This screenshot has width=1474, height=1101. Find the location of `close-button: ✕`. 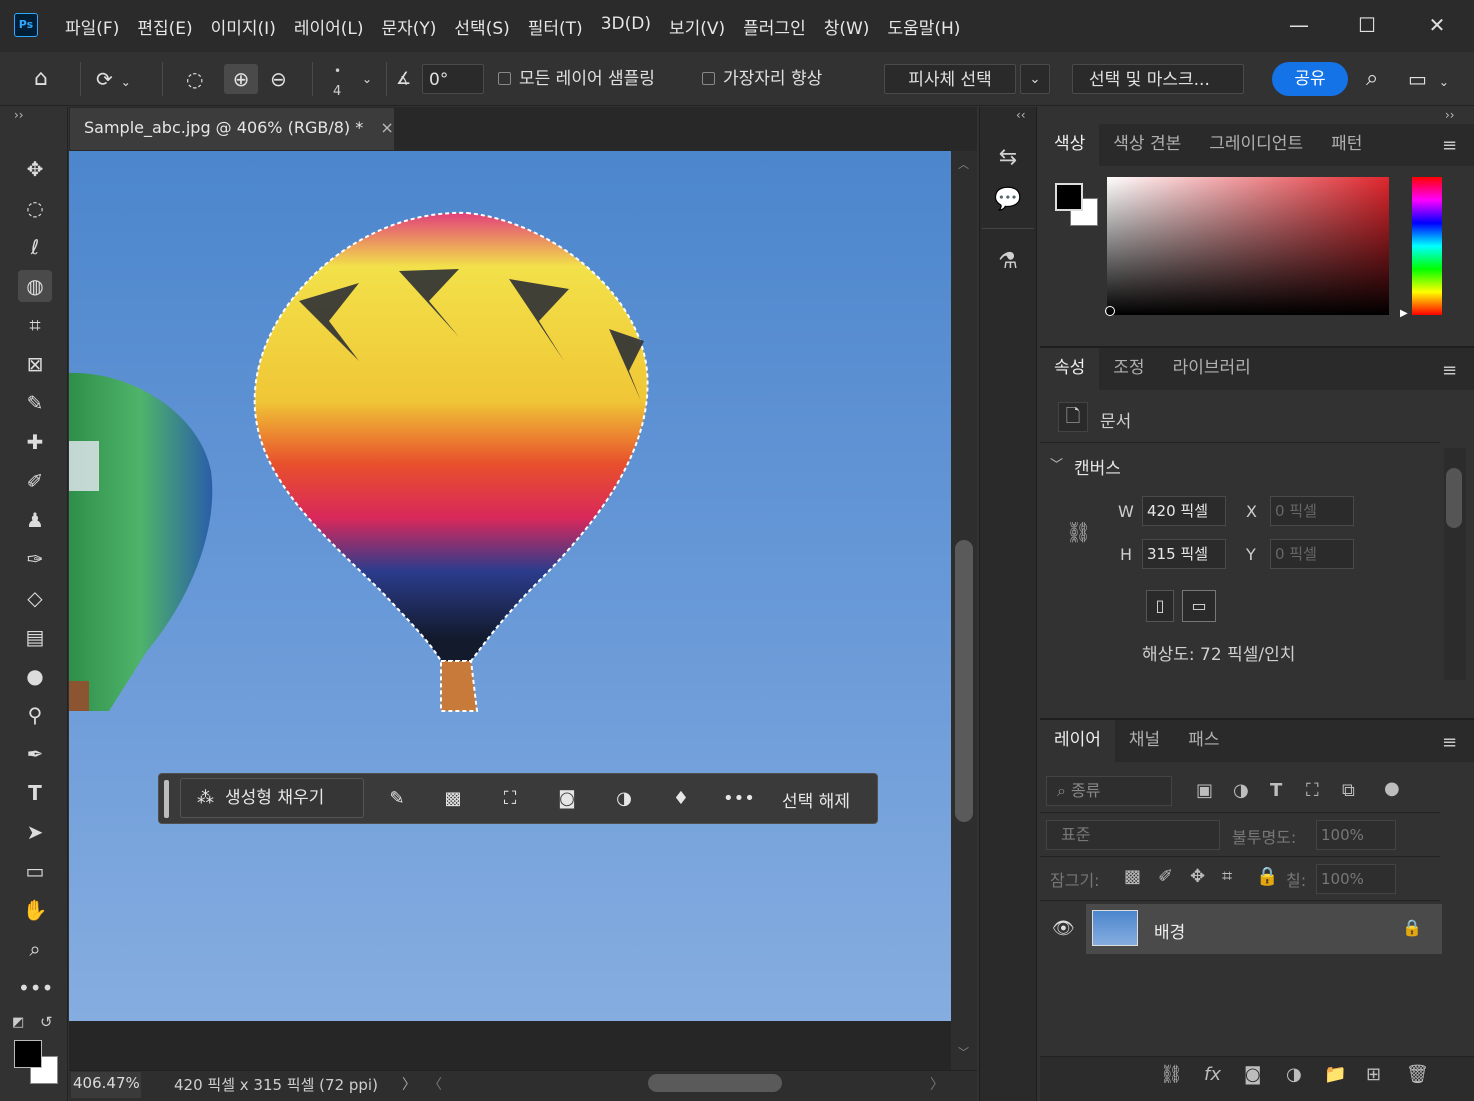

close-button: ✕ is located at coordinates (1437, 25).